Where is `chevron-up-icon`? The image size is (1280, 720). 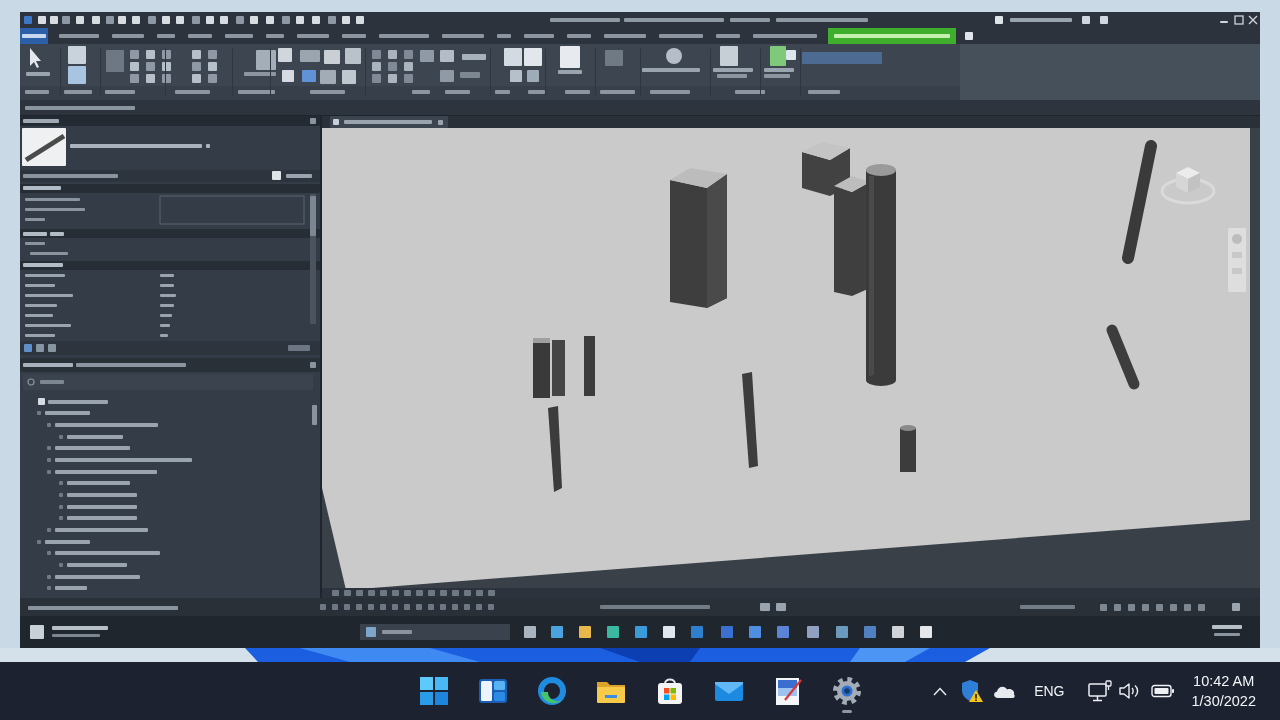
chevron-up-icon is located at coordinates (940, 691).